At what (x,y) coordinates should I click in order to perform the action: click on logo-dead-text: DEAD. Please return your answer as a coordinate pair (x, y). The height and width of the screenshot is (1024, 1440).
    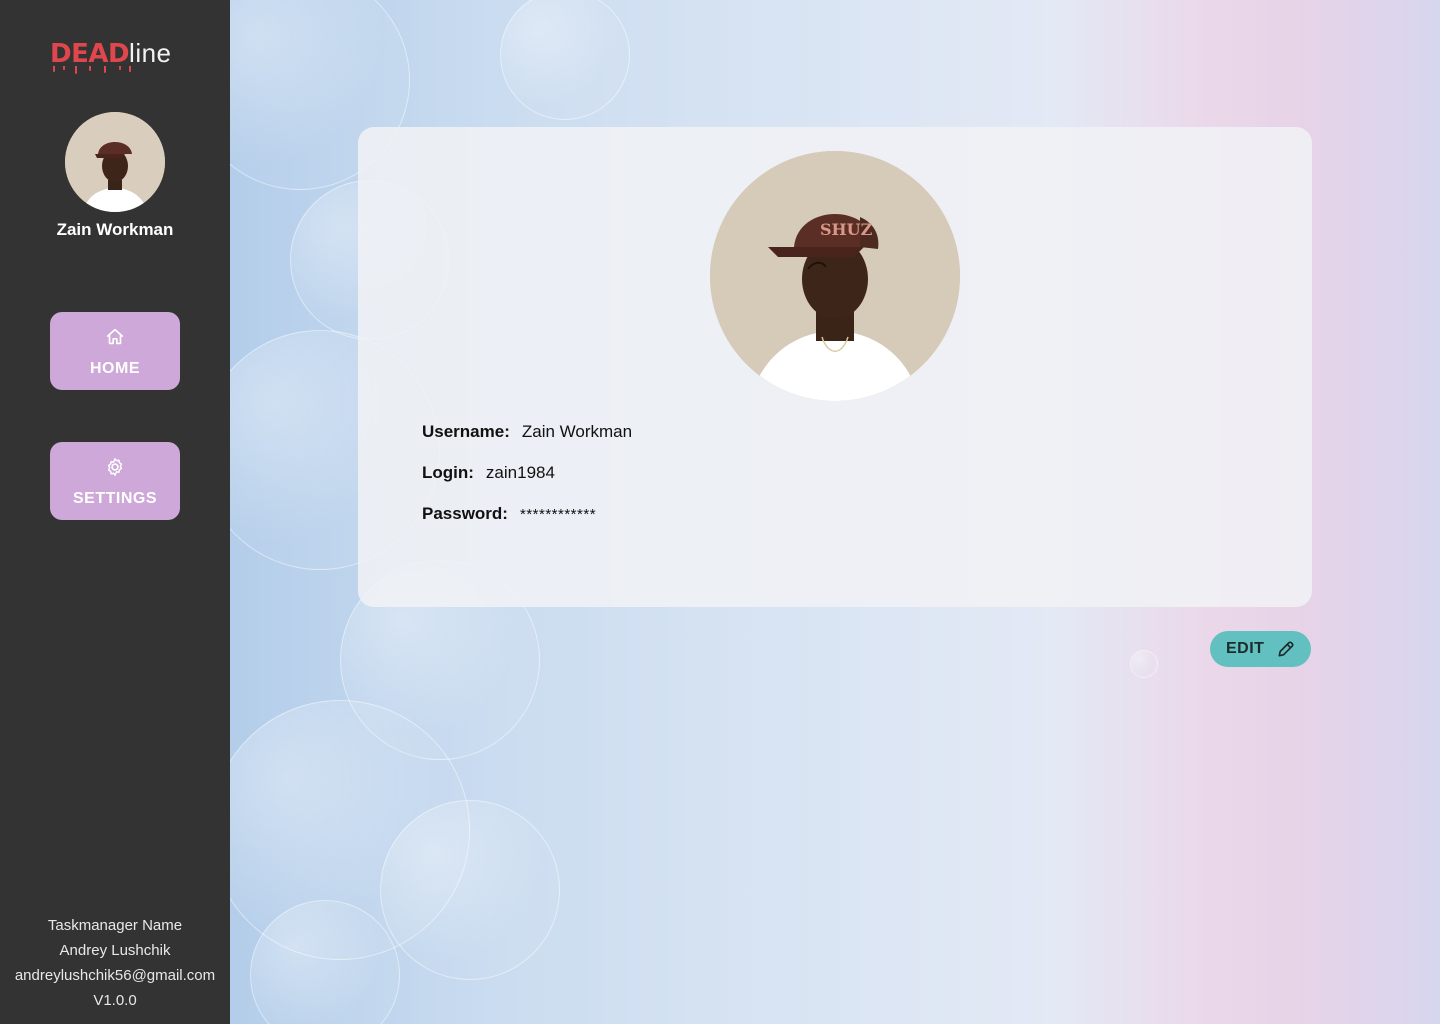
    Looking at the image, I should click on (90, 54).